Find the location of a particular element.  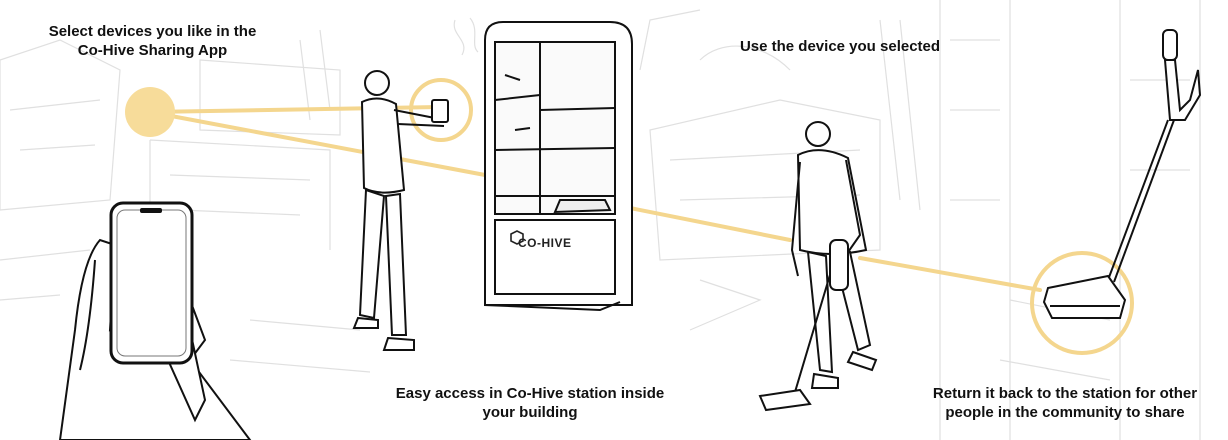

station-brand-label: CO-HIVE is located at coordinates (545, 243).